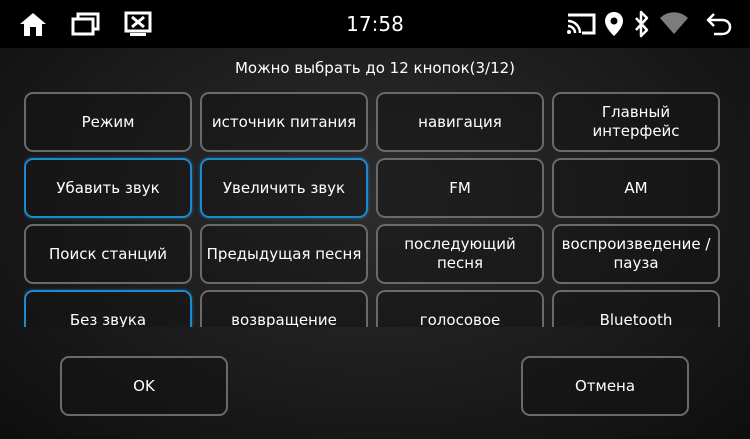 The height and width of the screenshot is (439, 750). I want to click on location-pin-icon, so click(614, 24).